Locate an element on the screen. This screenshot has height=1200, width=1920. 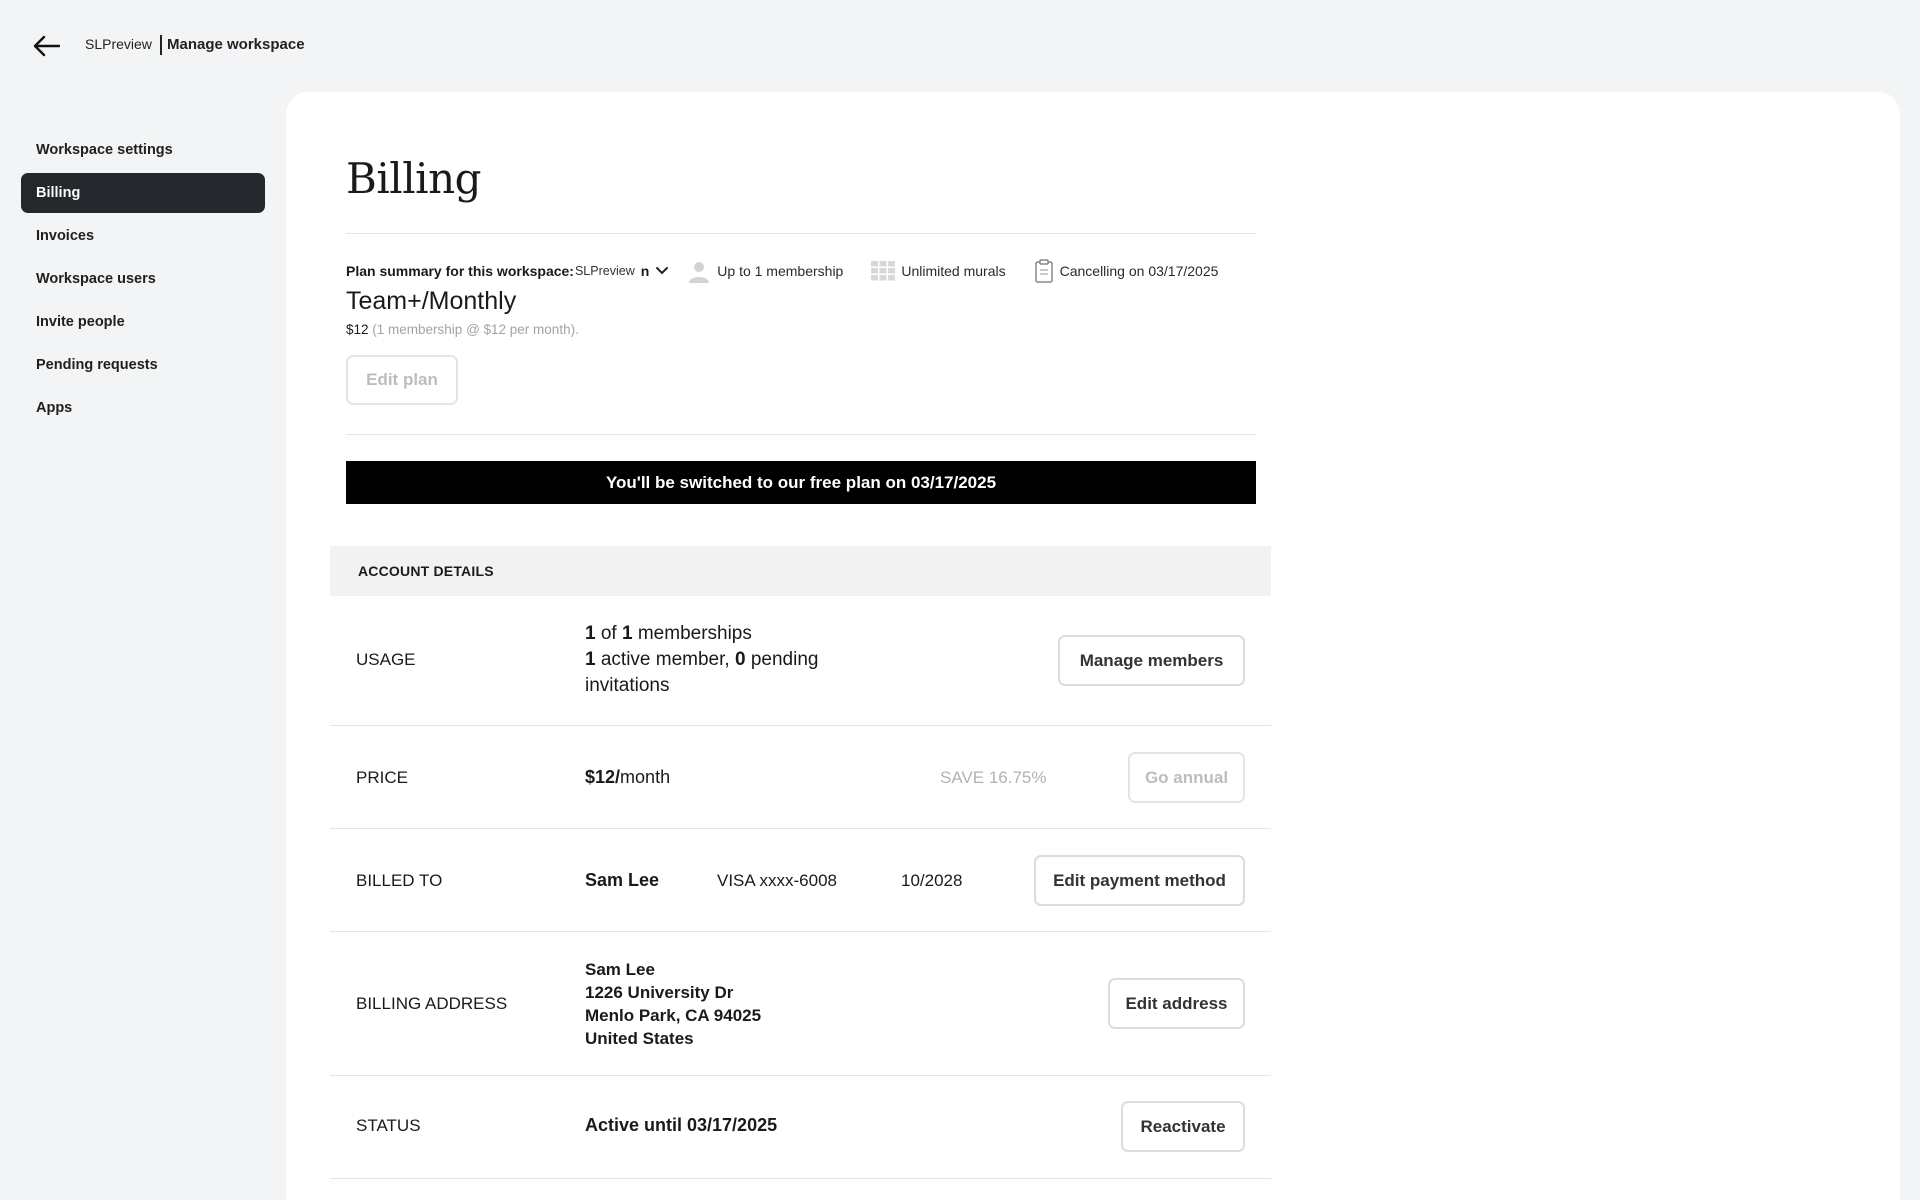
feature-cancelling-label: Cancelling on 03/17/2025 is located at coordinates (1139, 271).